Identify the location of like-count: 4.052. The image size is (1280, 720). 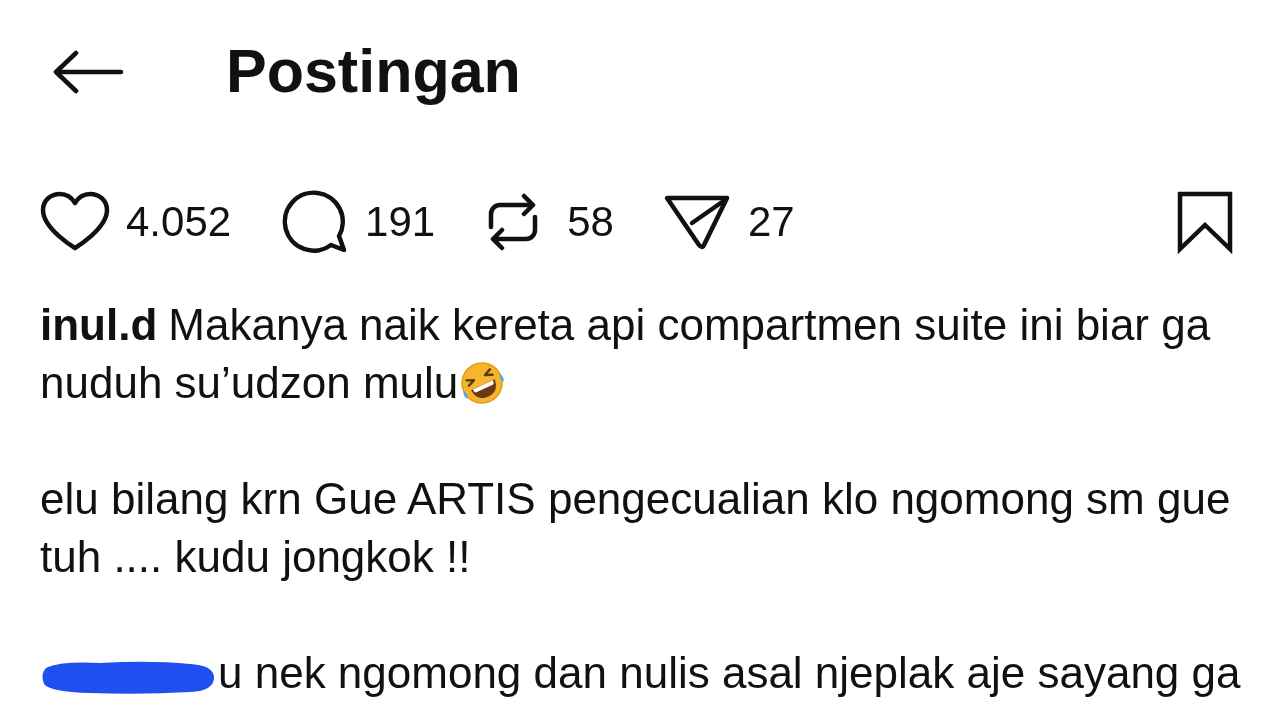
(179, 221).